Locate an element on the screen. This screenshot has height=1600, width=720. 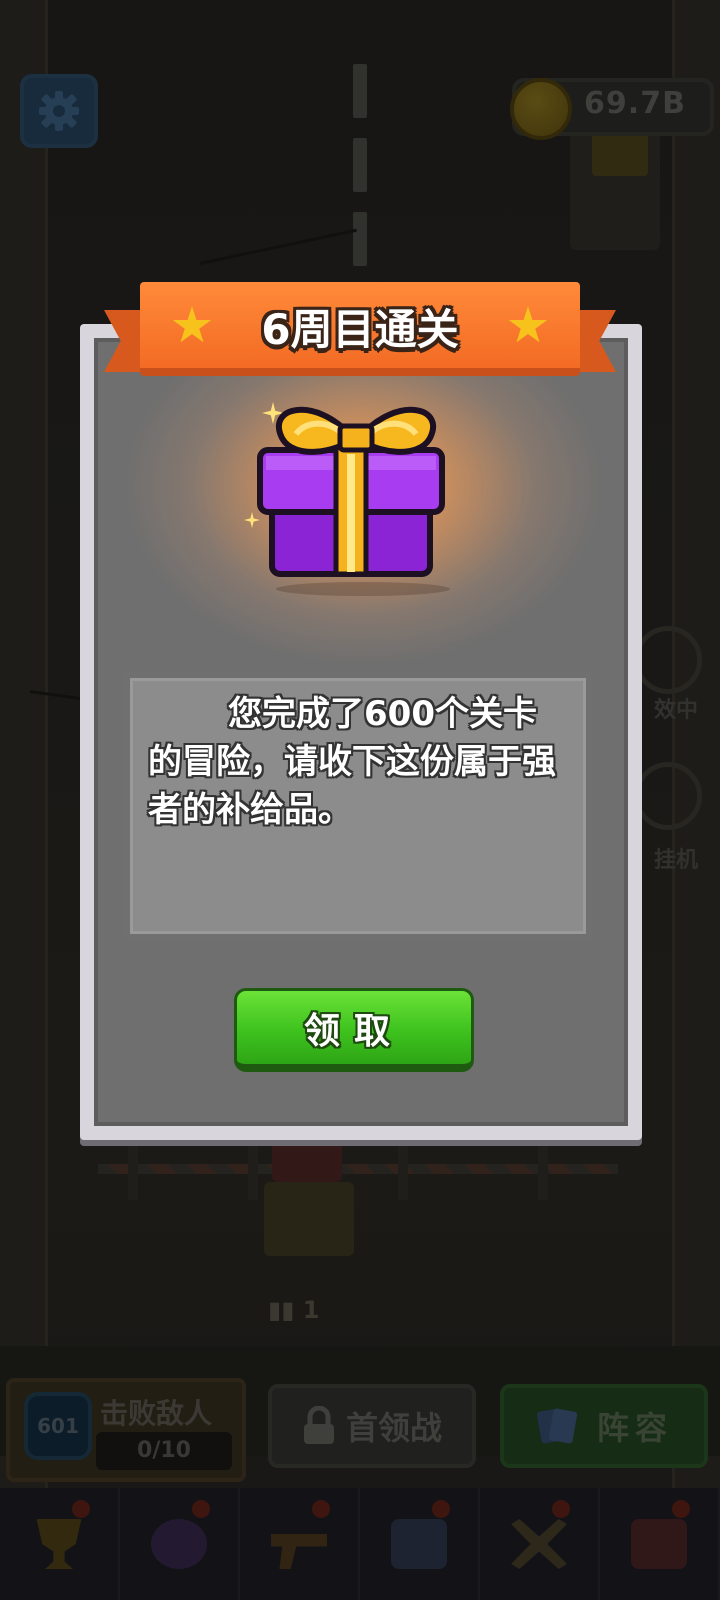
claim-button-label: 领取 is located at coordinates (353, 1031).